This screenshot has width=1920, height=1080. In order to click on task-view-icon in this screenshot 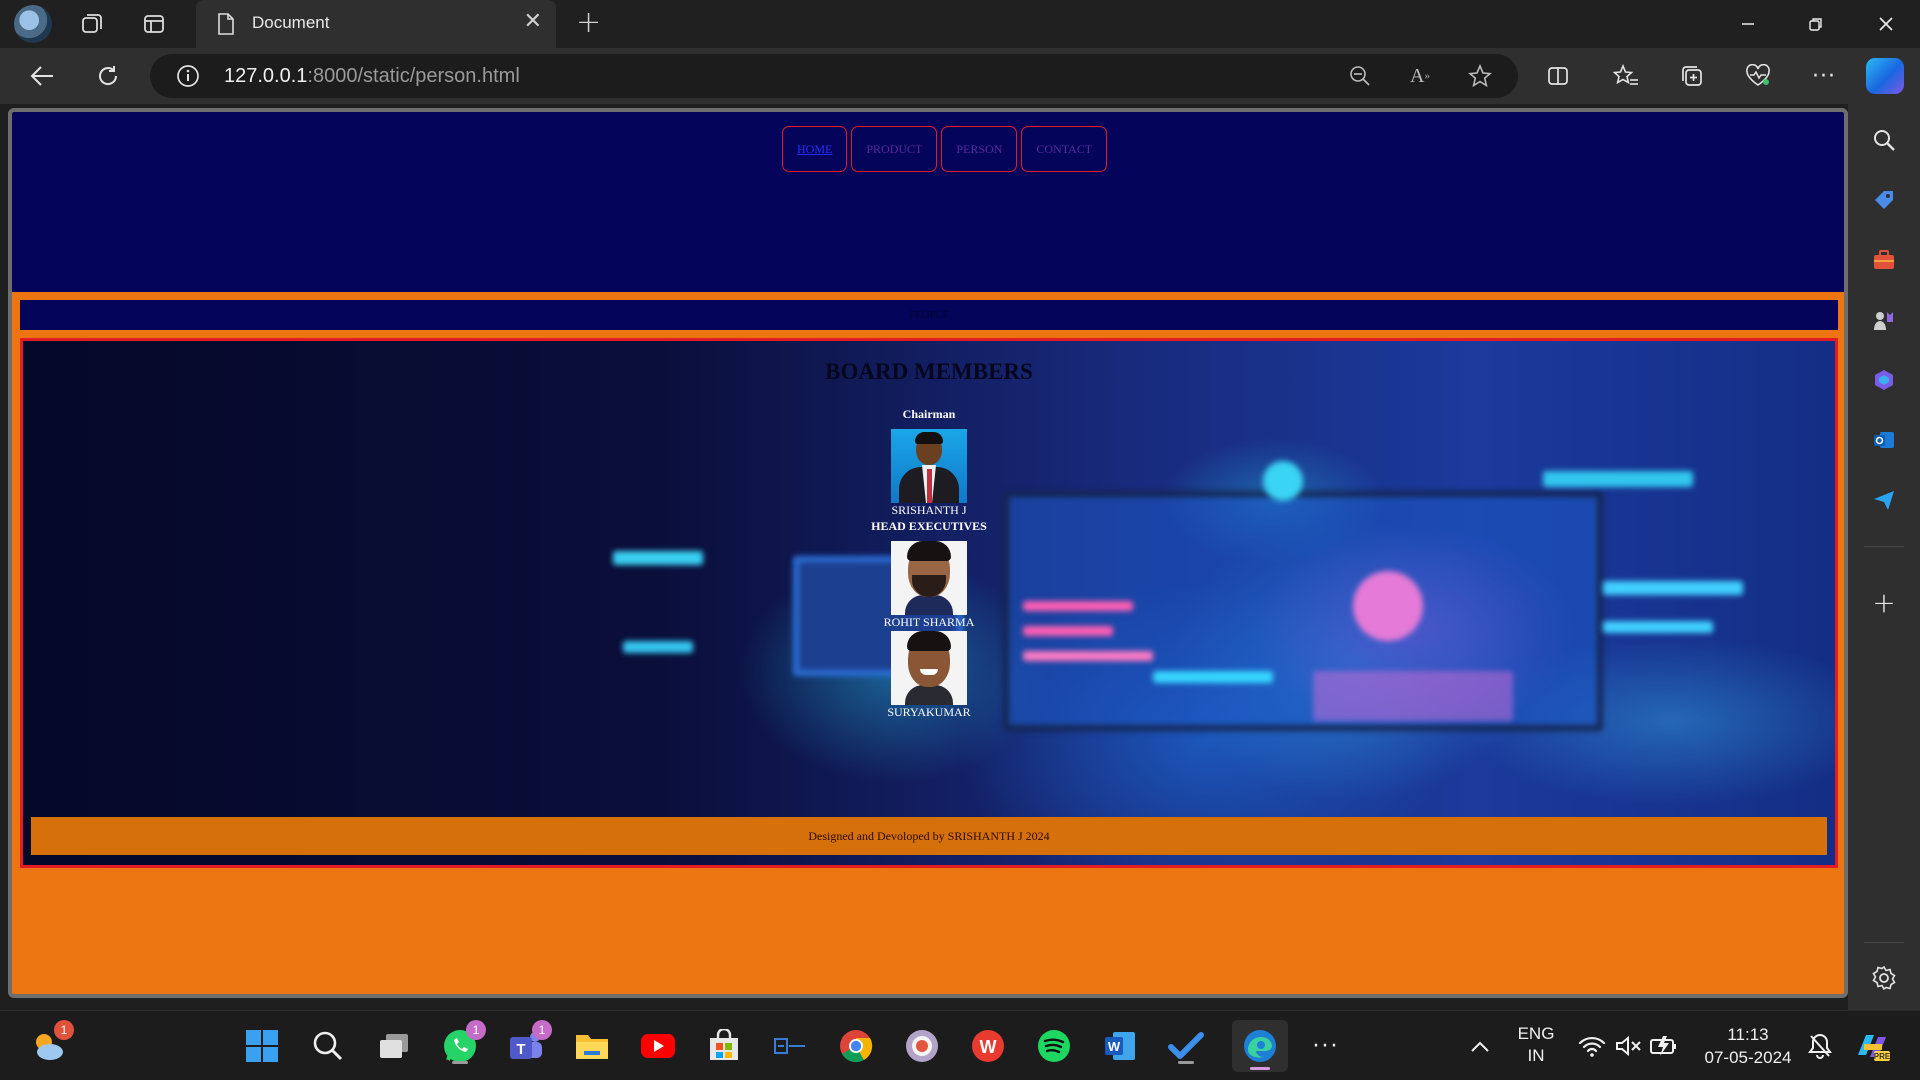, I will do `click(394, 1046)`.